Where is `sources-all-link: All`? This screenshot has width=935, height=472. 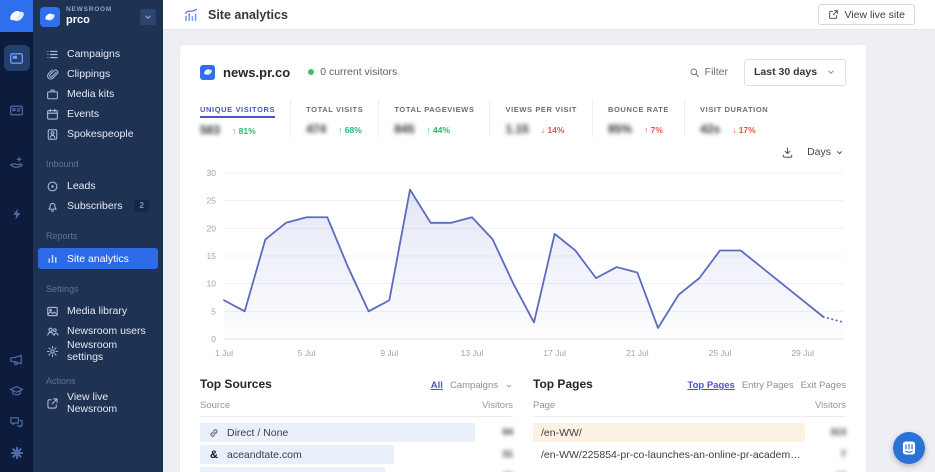 sources-all-link: All is located at coordinates (437, 385).